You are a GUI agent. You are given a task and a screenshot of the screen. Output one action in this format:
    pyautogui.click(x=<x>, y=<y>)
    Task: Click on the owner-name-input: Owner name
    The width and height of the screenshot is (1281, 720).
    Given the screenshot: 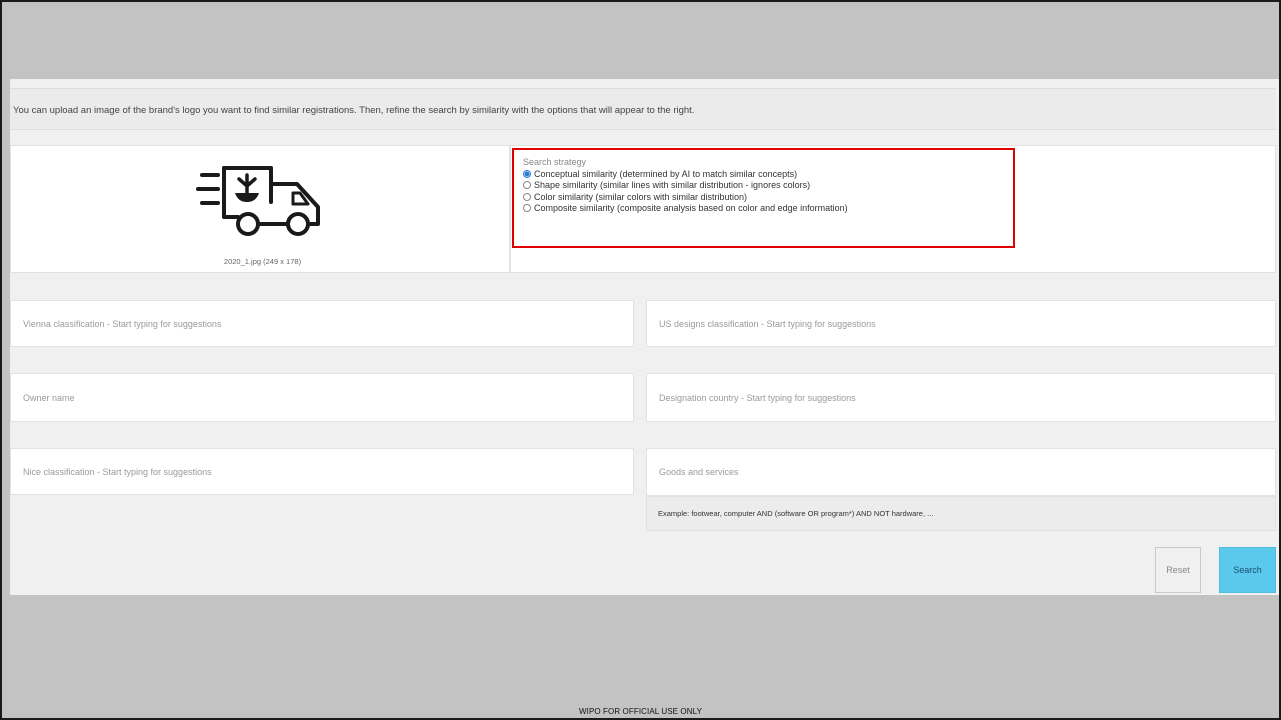 What is the action you would take?
    pyautogui.click(x=322, y=397)
    